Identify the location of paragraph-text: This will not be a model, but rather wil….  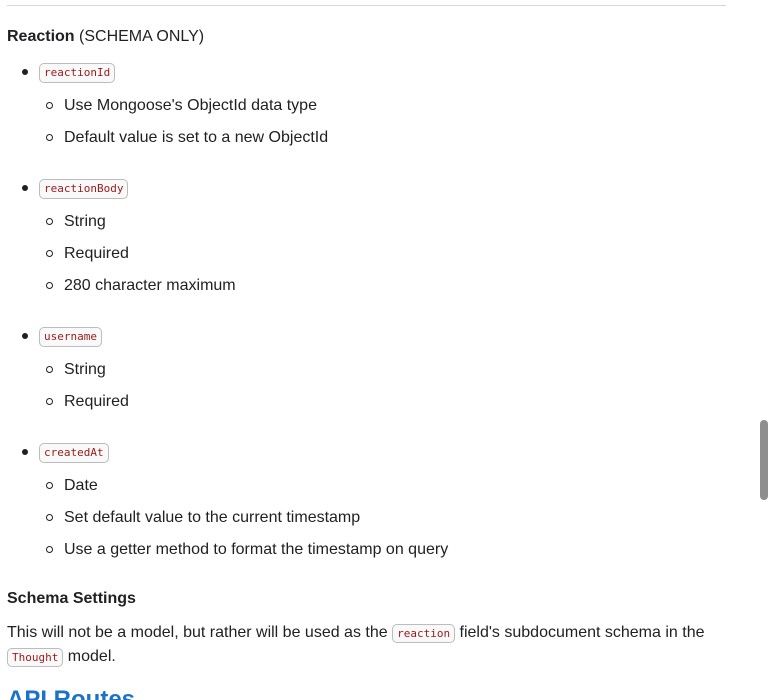
(200, 632).